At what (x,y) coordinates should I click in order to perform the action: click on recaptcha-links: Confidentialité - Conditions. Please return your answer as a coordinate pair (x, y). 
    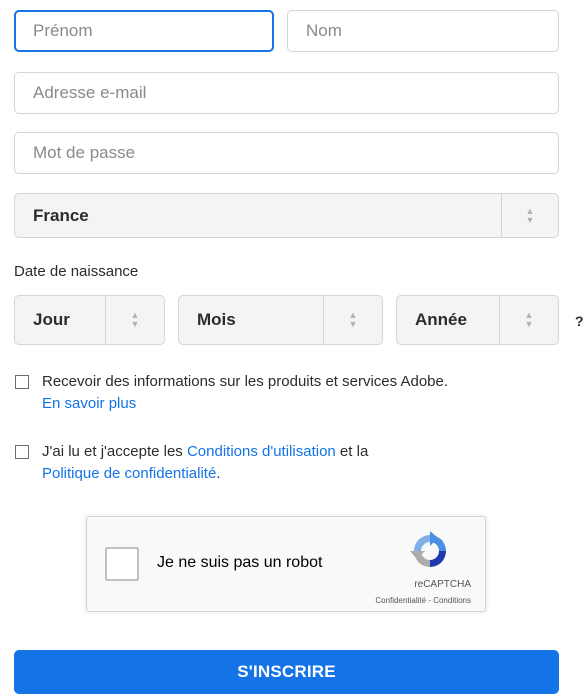
    Looking at the image, I should click on (423, 600).